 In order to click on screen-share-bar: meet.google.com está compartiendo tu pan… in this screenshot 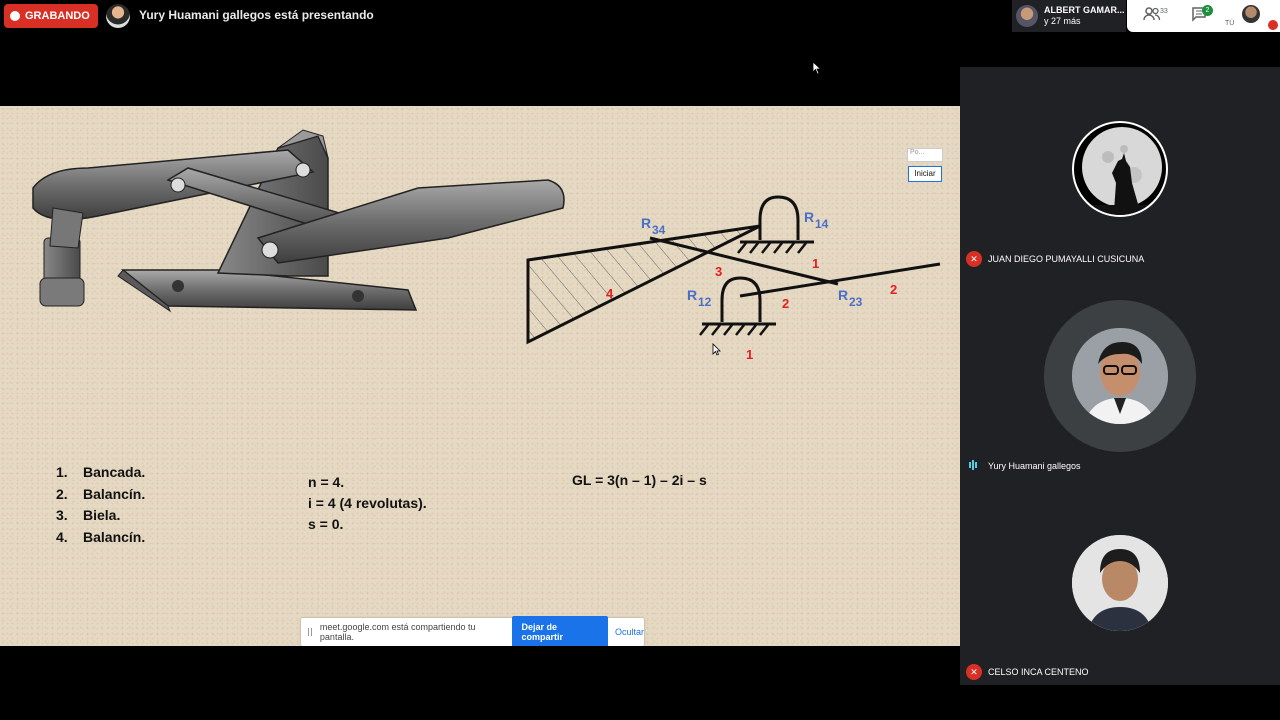, I will do `click(472, 631)`.